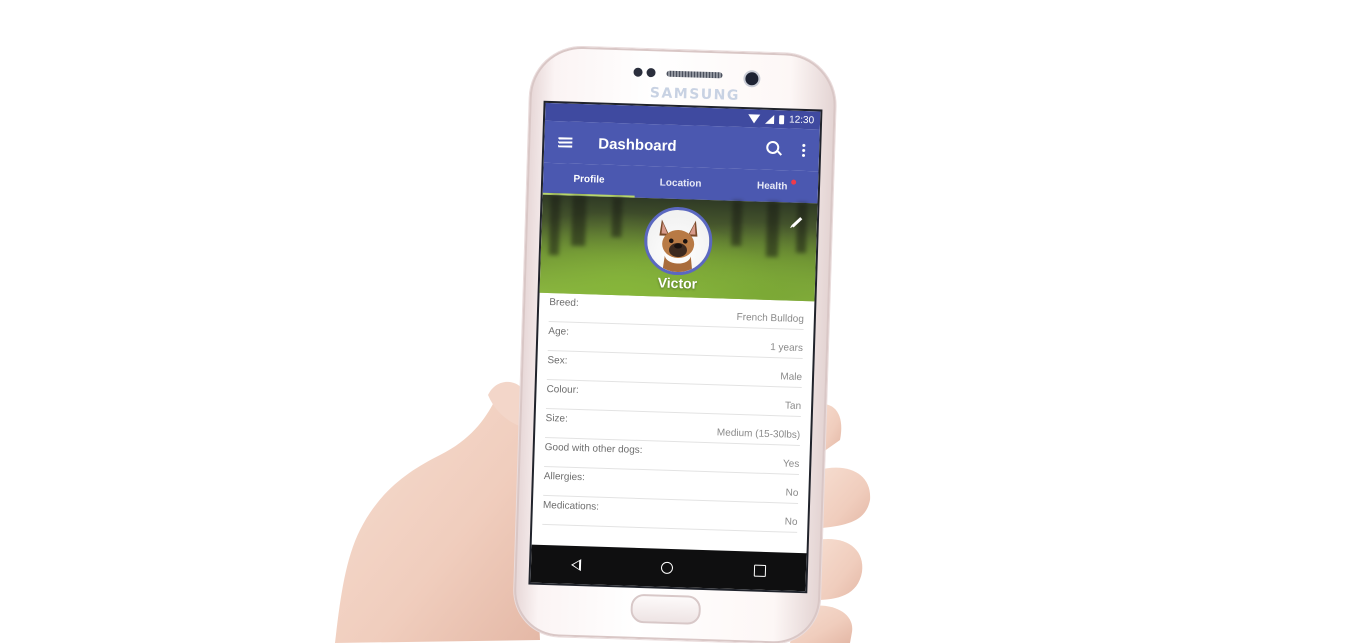  I want to click on tab-profile: Profile, so click(589, 180).